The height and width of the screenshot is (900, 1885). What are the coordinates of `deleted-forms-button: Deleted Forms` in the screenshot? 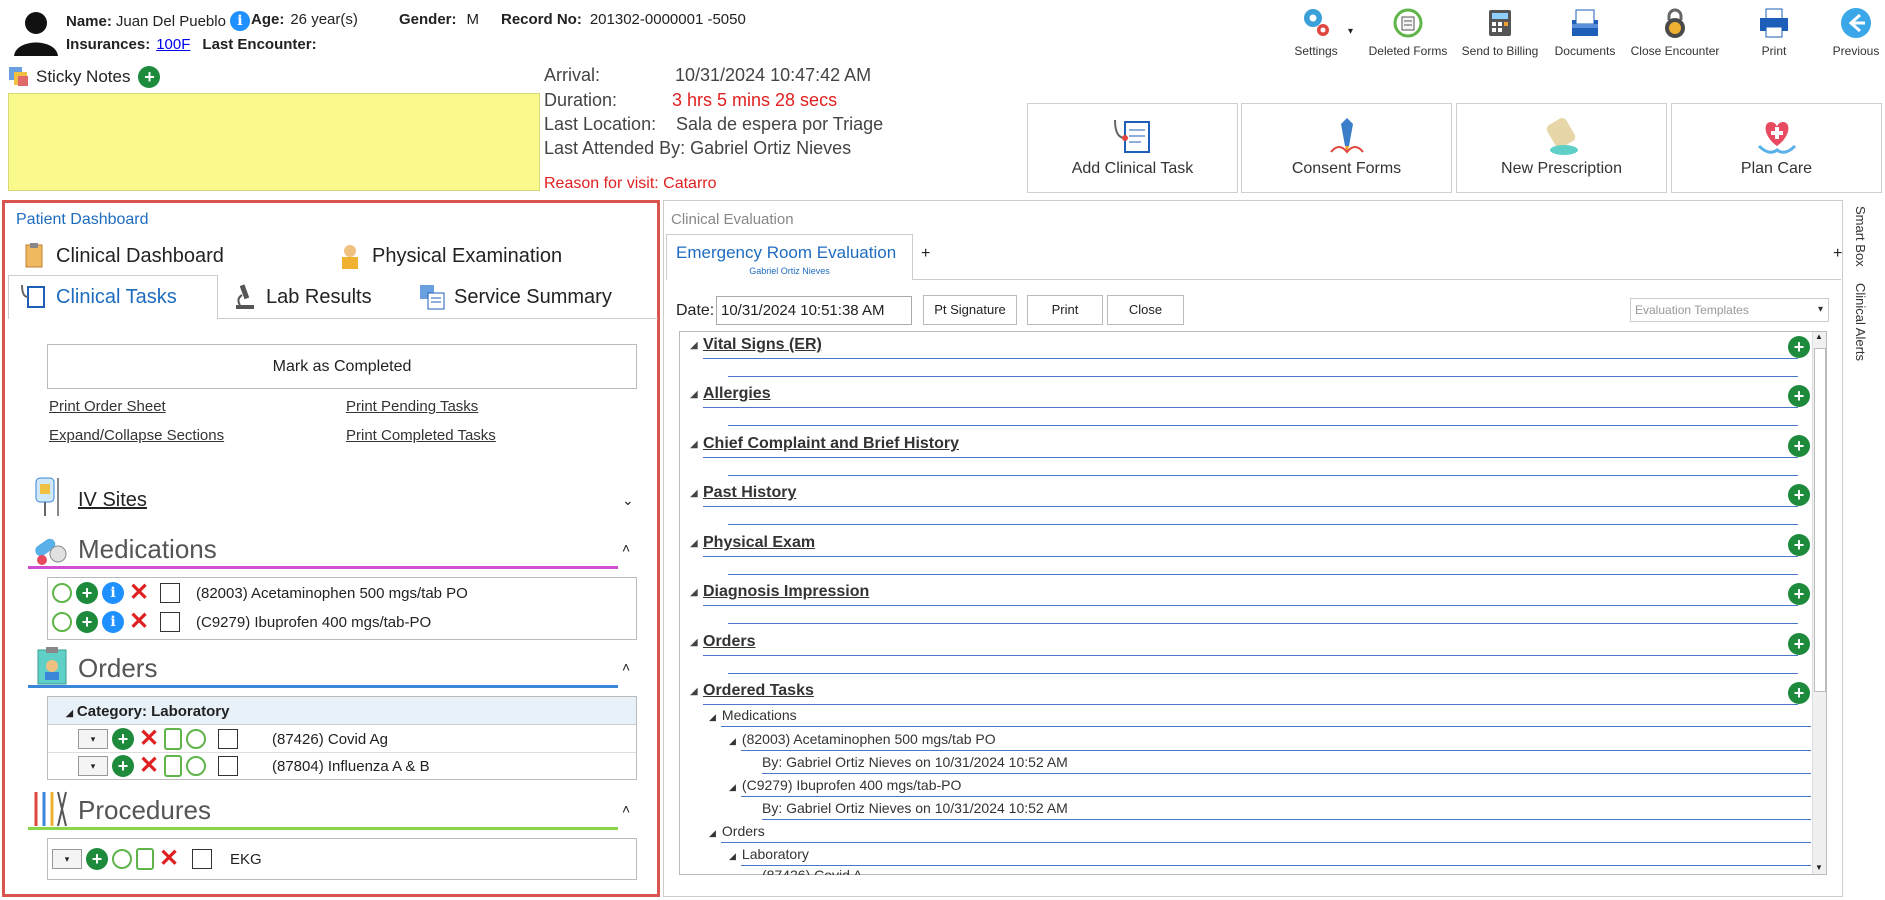 It's located at (1408, 32).